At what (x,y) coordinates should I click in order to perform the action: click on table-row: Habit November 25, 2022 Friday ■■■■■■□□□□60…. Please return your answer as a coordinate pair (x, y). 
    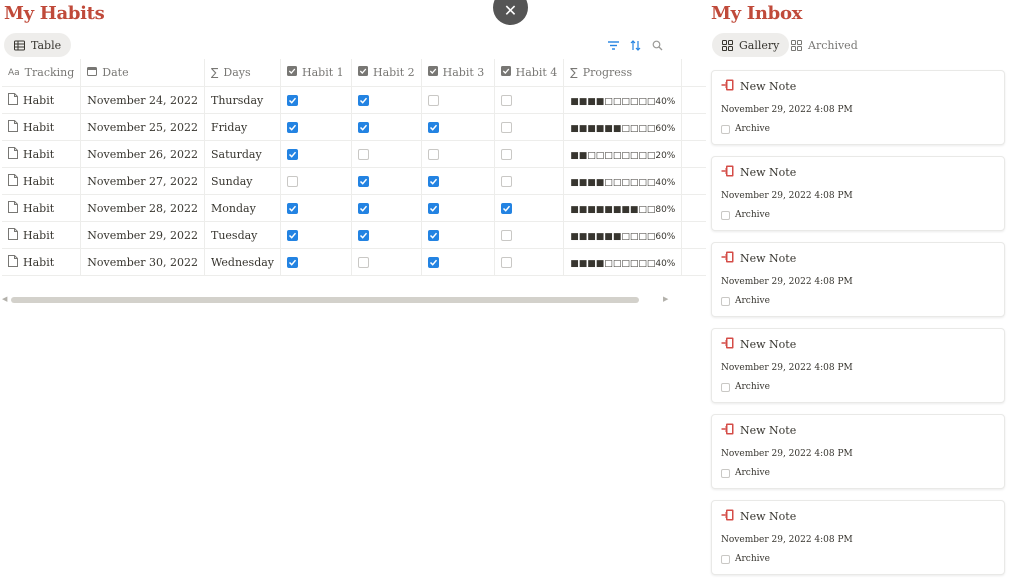
    Looking at the image, I should click on (354, 127).